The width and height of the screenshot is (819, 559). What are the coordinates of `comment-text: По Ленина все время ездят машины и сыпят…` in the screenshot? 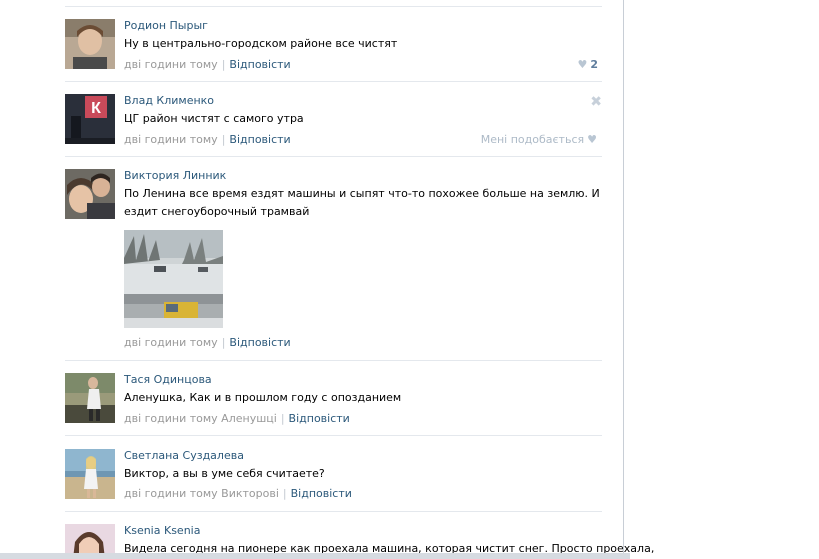 It's located at (362, 202).